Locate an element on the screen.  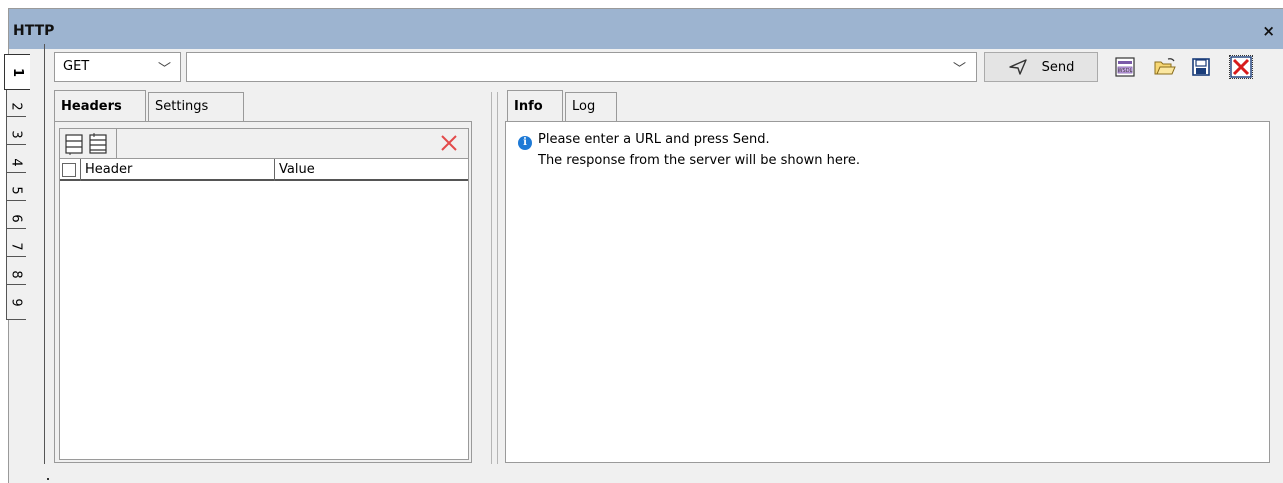
insert-header-icon is located at coordinates (98, 144).